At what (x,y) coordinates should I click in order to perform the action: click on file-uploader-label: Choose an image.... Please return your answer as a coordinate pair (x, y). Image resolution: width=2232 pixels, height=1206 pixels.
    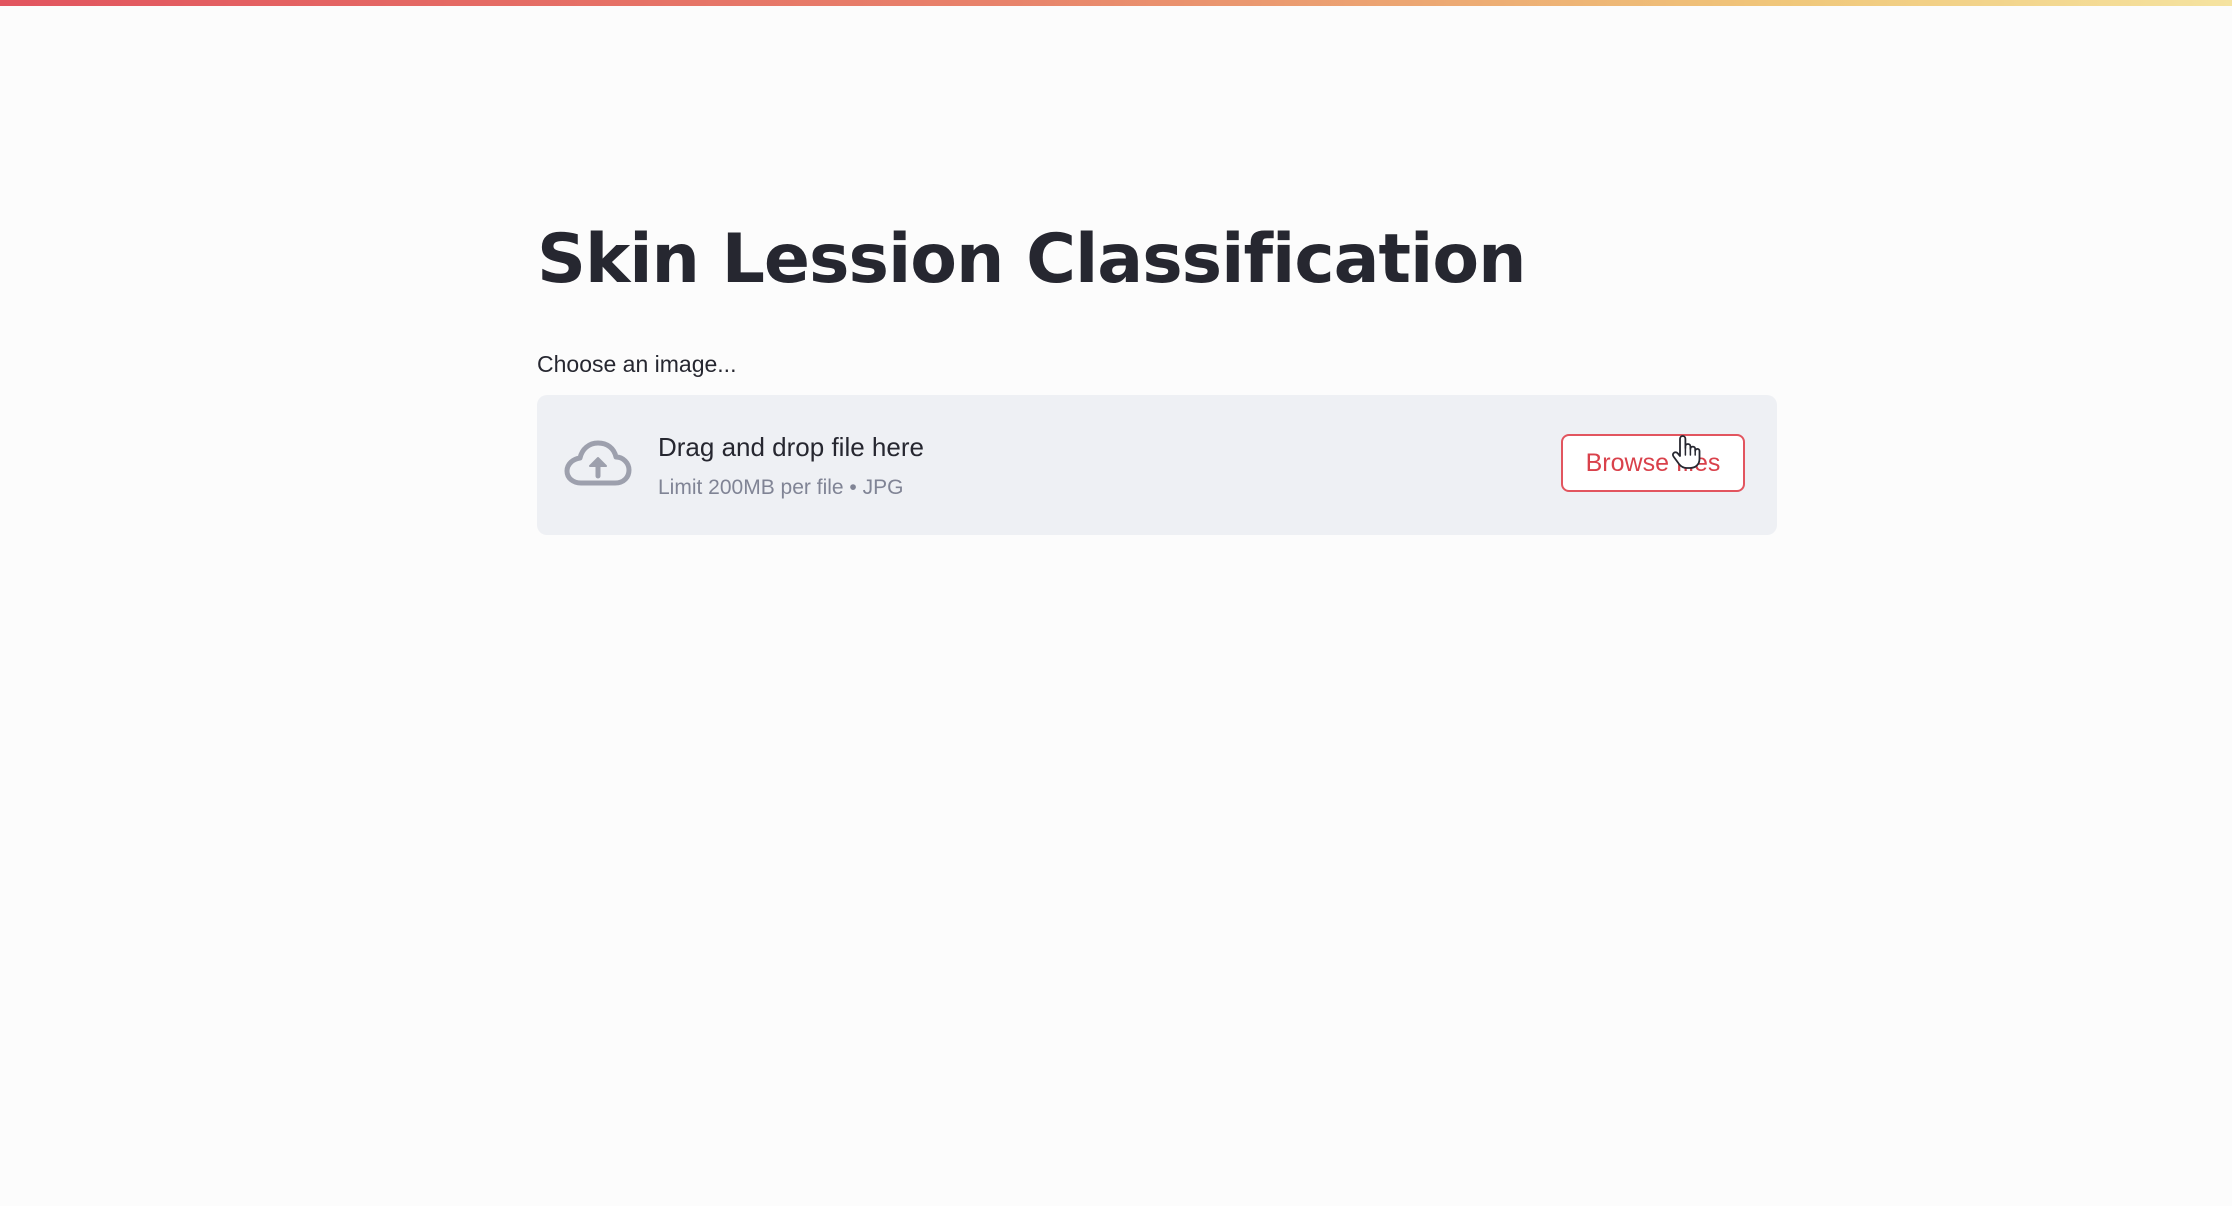
    Looking at the image, I should click on (637, 364).